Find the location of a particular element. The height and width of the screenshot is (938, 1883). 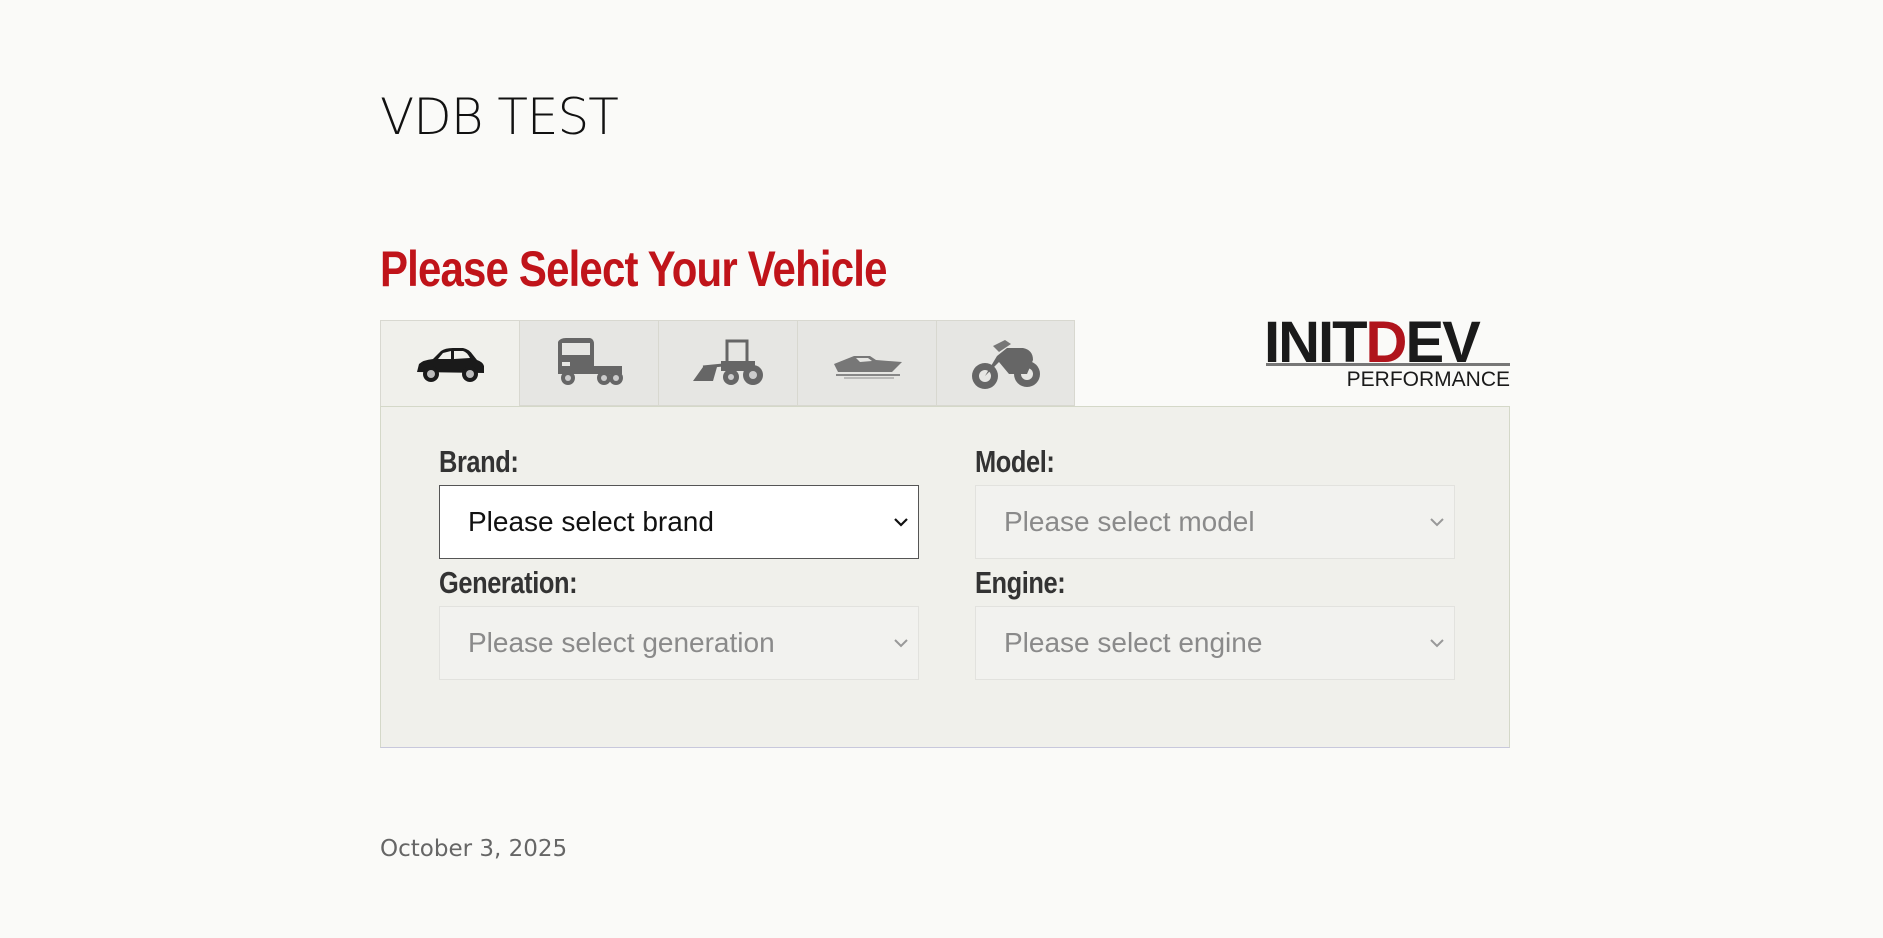

tab-tractor is located at coordinates (727, 363).